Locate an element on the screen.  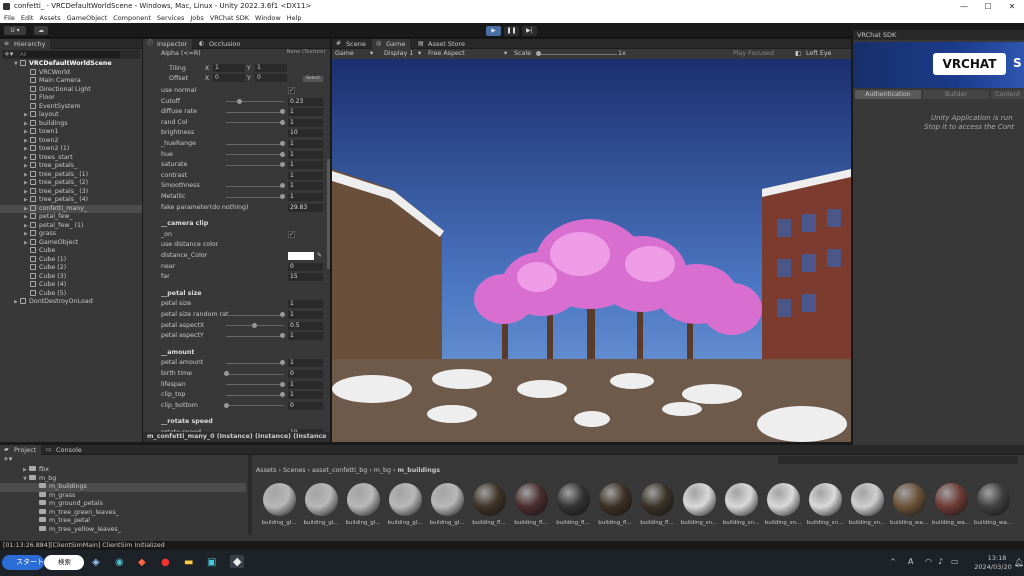
hierarchy-item: Cube (1) is located at coordinates (71, 260).